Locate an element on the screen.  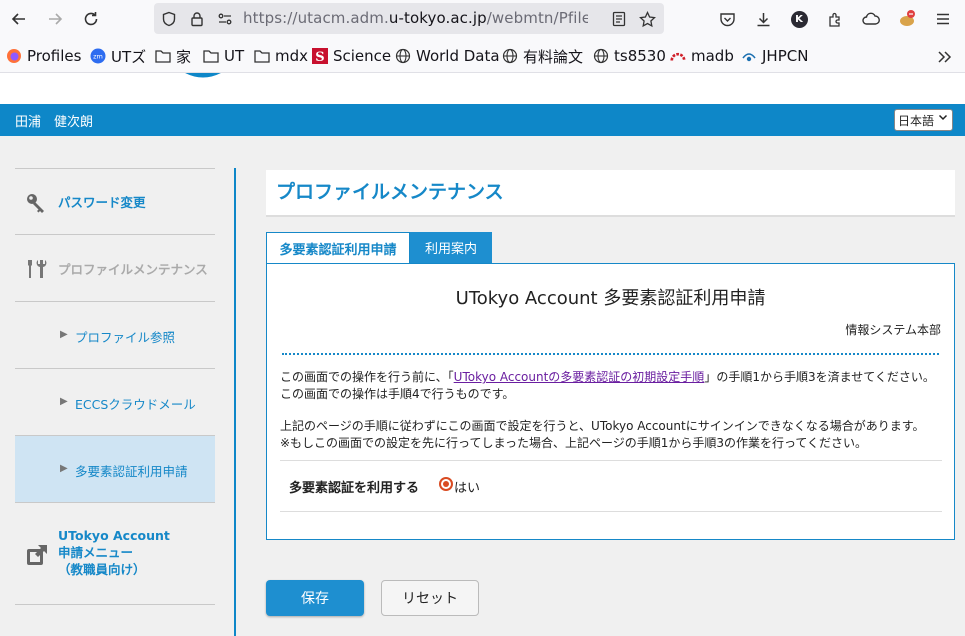
mfa-yes-radio is located at coordinates (446, 484).